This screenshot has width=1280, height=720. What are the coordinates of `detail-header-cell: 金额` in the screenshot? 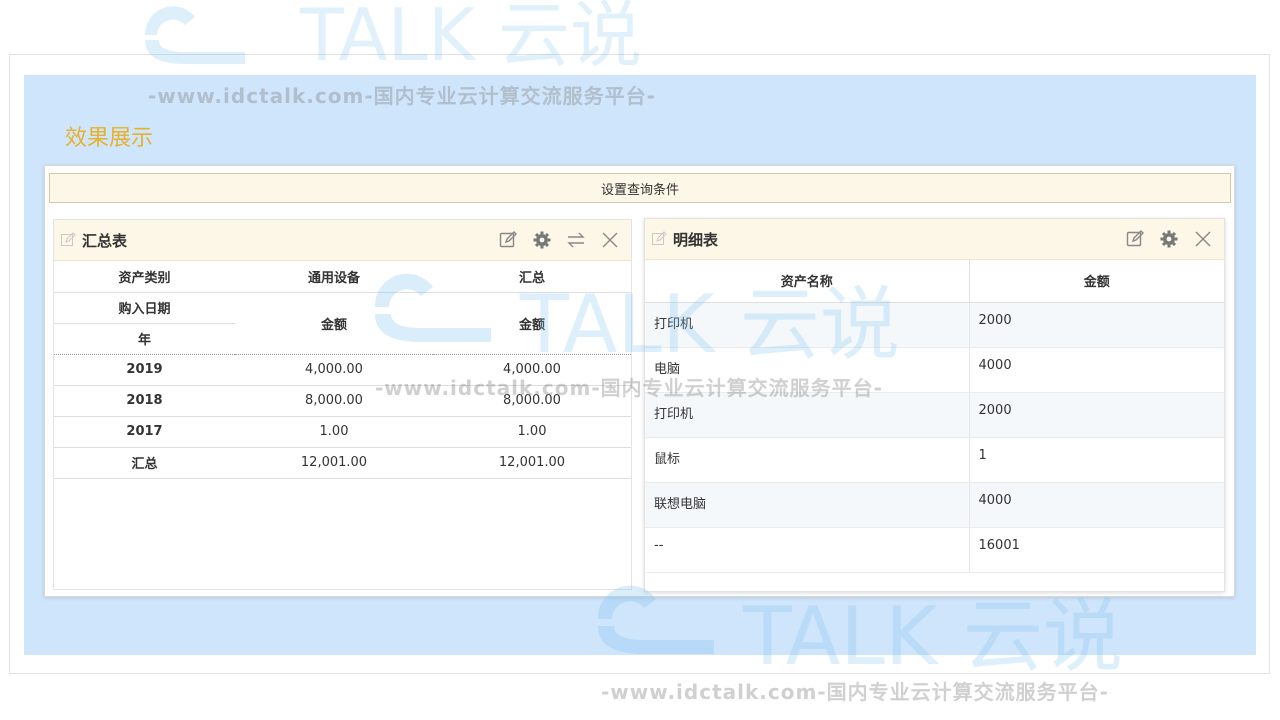 It's located at (1096, 281).